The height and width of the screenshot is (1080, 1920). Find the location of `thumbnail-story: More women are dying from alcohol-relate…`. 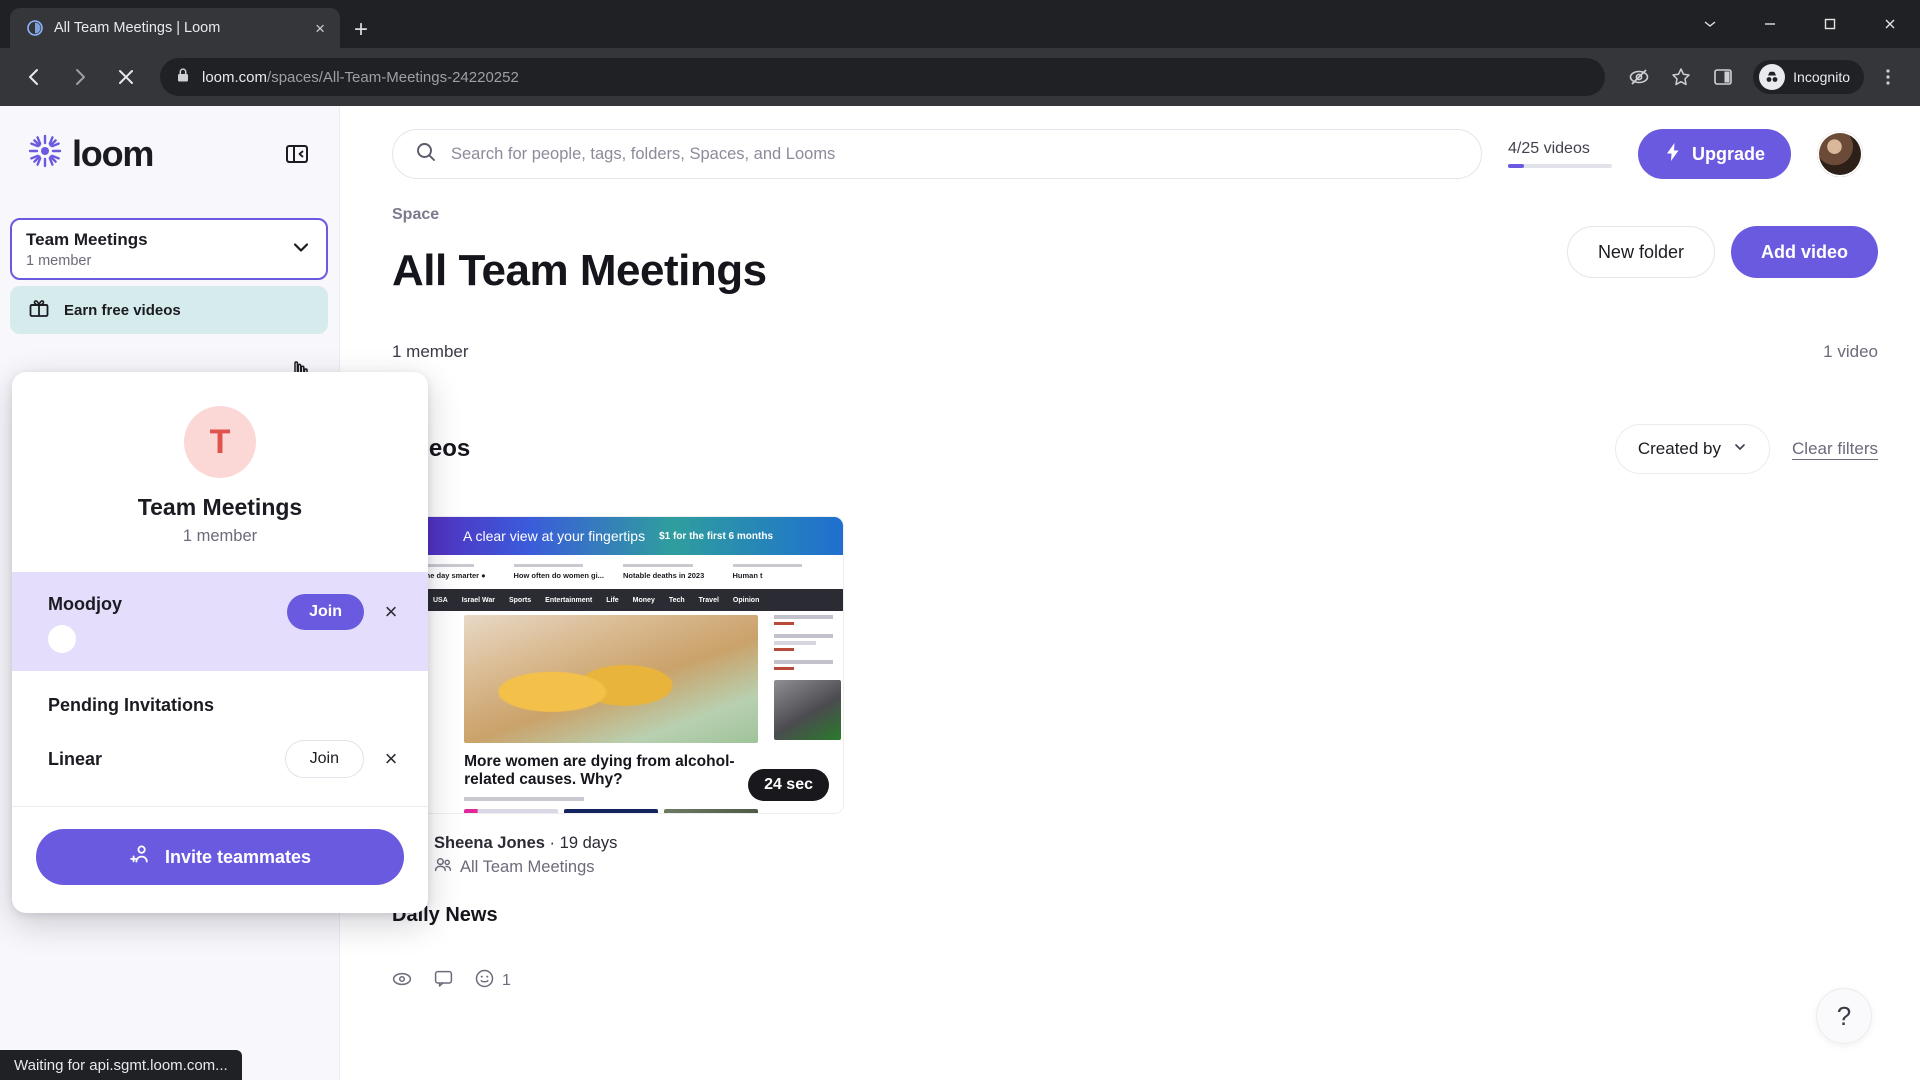

thumbnail-story: More women are dying from alcohol-relate… is located at coordinates (600, 712).